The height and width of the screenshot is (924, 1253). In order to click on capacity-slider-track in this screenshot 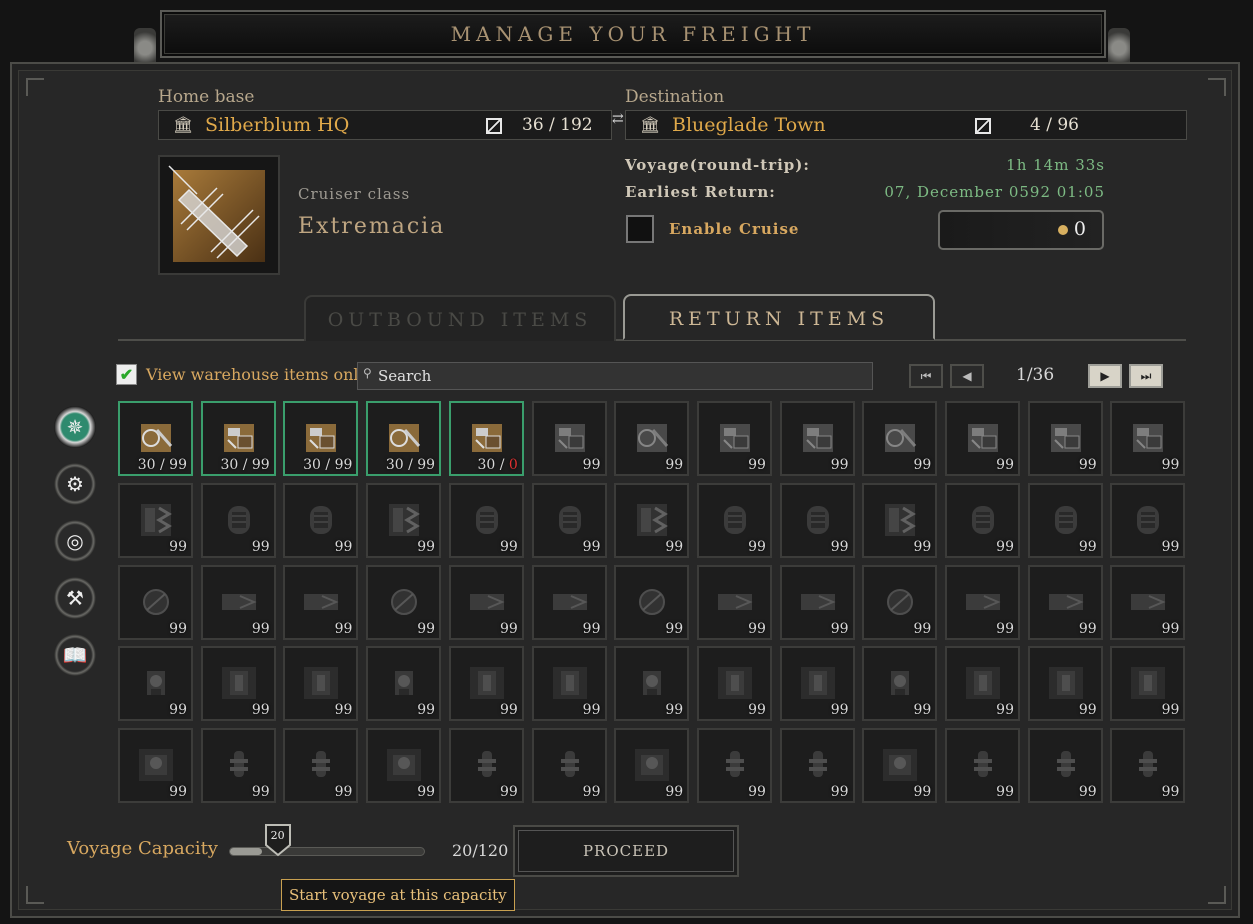, I will do `click(327, 851)`.